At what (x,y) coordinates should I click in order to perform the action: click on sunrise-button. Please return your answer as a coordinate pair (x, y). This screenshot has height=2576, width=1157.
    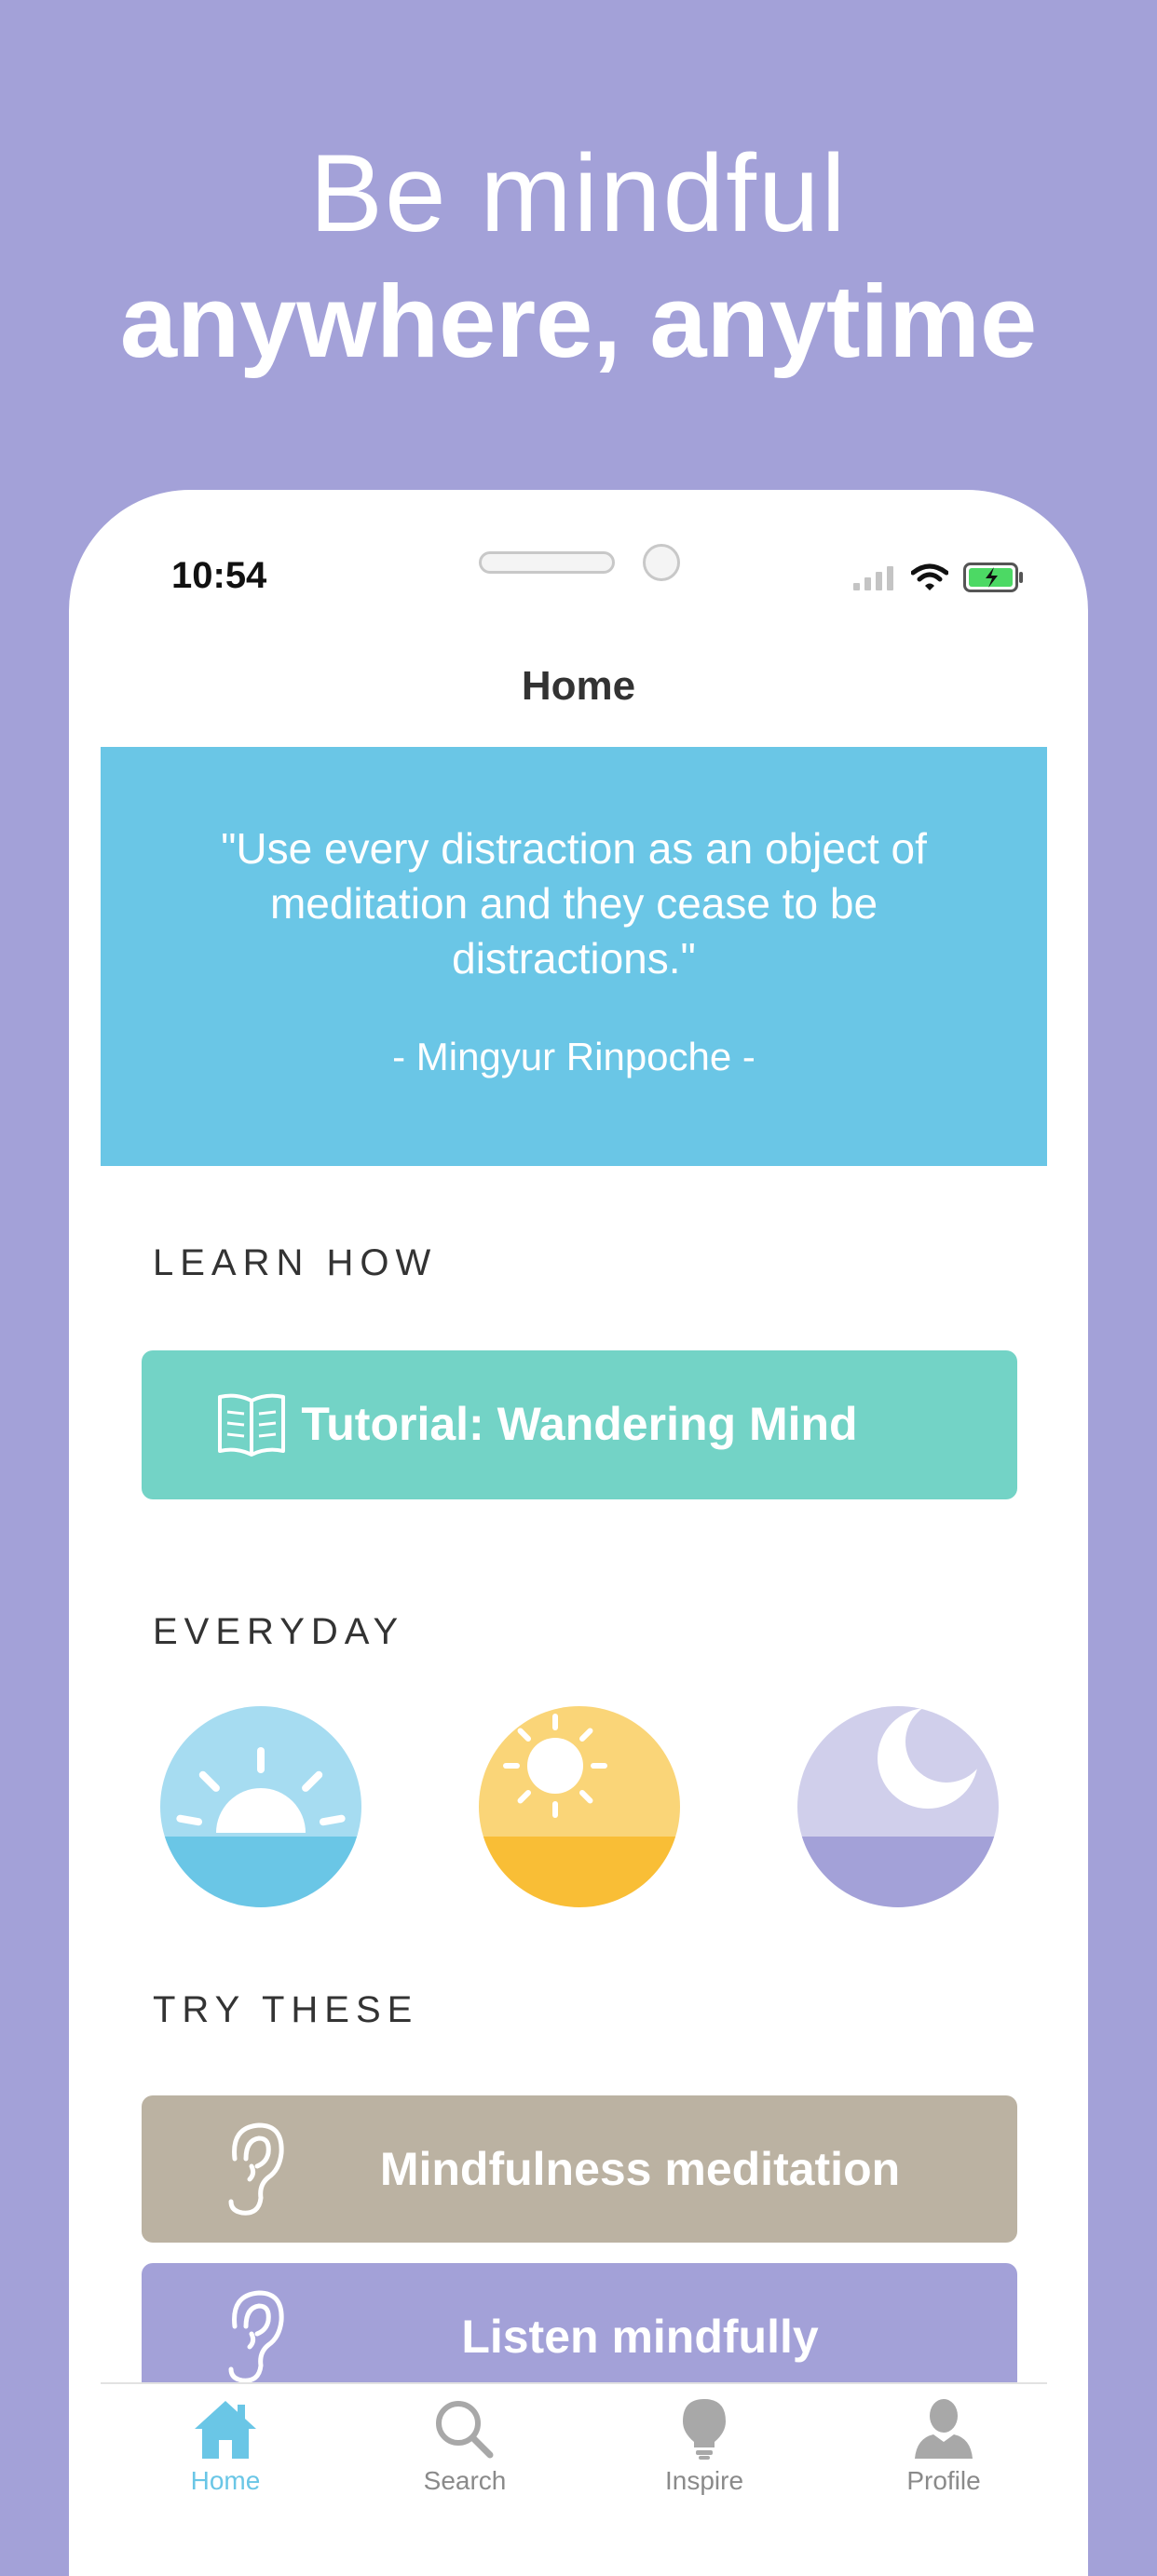
    Looking at the image, I should click on (260, 1806).